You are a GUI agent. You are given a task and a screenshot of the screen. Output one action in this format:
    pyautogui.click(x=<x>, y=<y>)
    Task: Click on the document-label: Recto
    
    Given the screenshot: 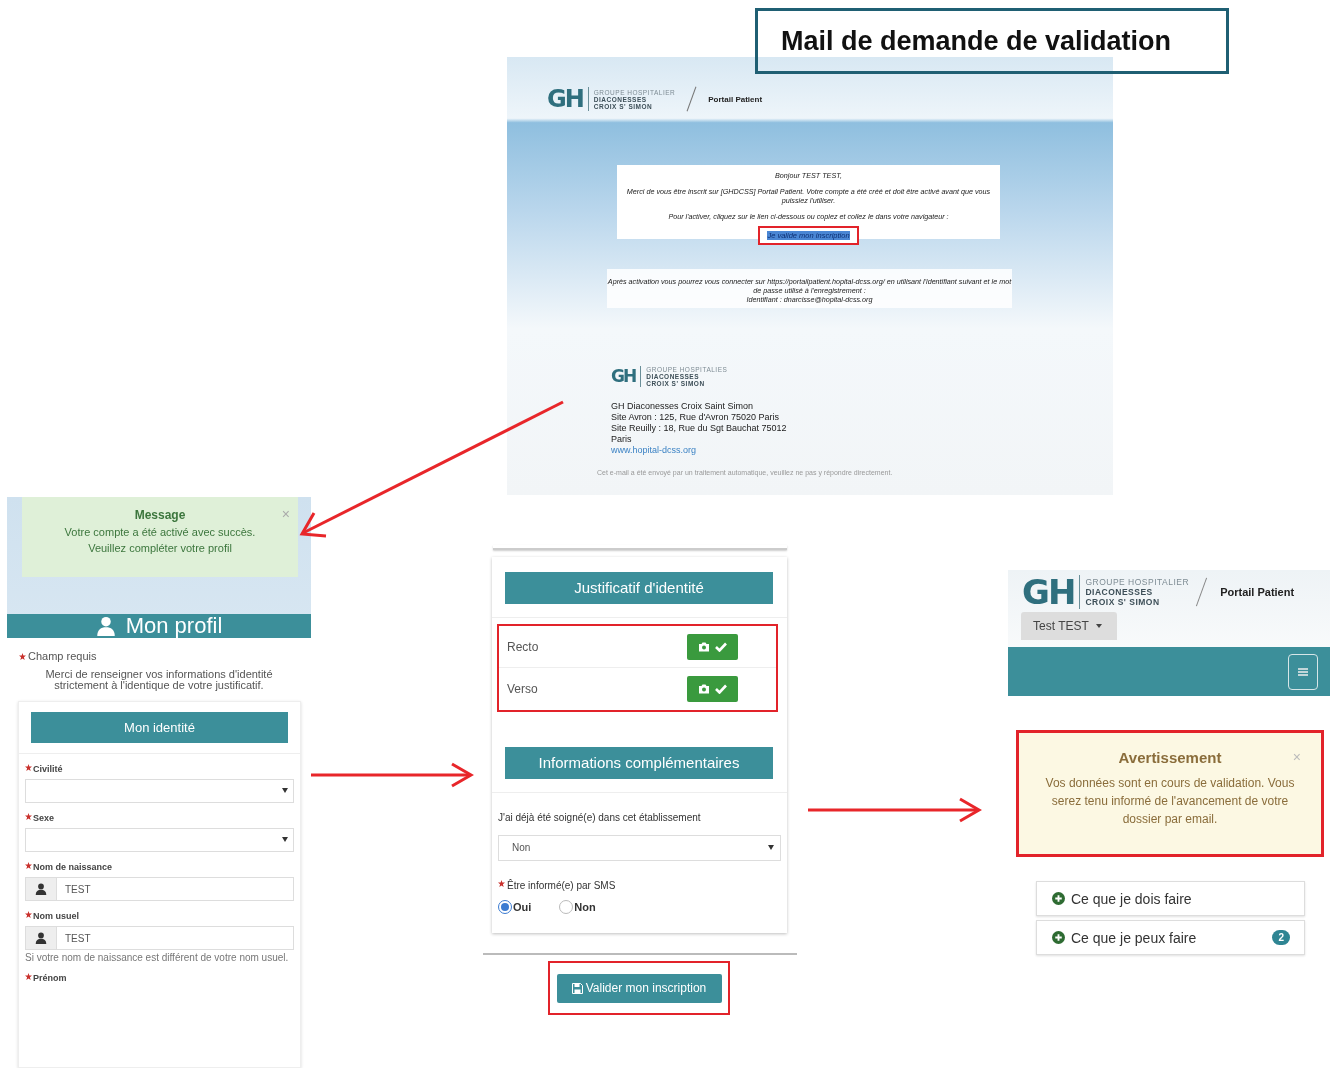 What is the action you would take?
    pyautogui.click(x=523, y=646)
    